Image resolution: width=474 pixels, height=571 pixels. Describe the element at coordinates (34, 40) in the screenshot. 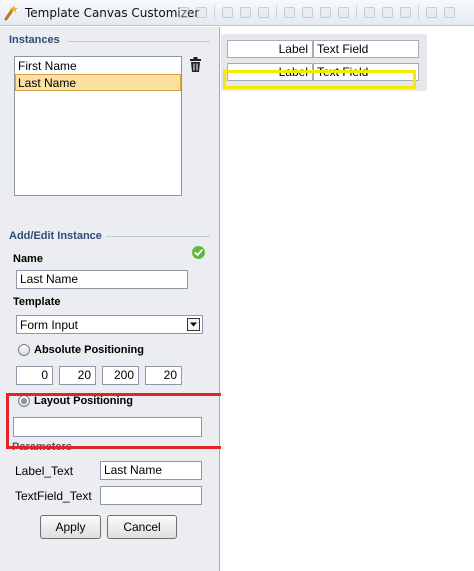

I see `instances-header: Instances` at that location.